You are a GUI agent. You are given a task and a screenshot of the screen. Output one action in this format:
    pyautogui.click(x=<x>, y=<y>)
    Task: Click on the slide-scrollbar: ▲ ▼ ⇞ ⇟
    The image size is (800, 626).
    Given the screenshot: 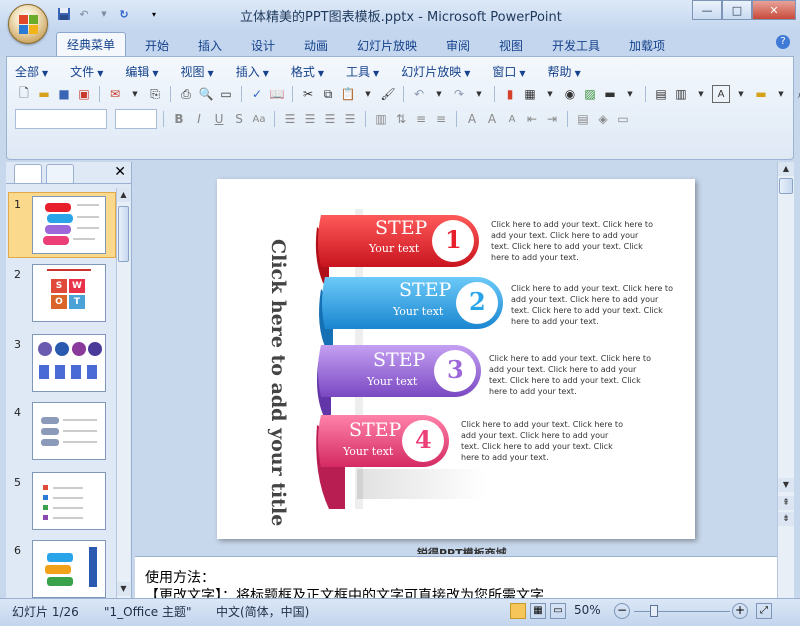 What is the action you would take?
    pyautogui.click(x=785, y=380)
    